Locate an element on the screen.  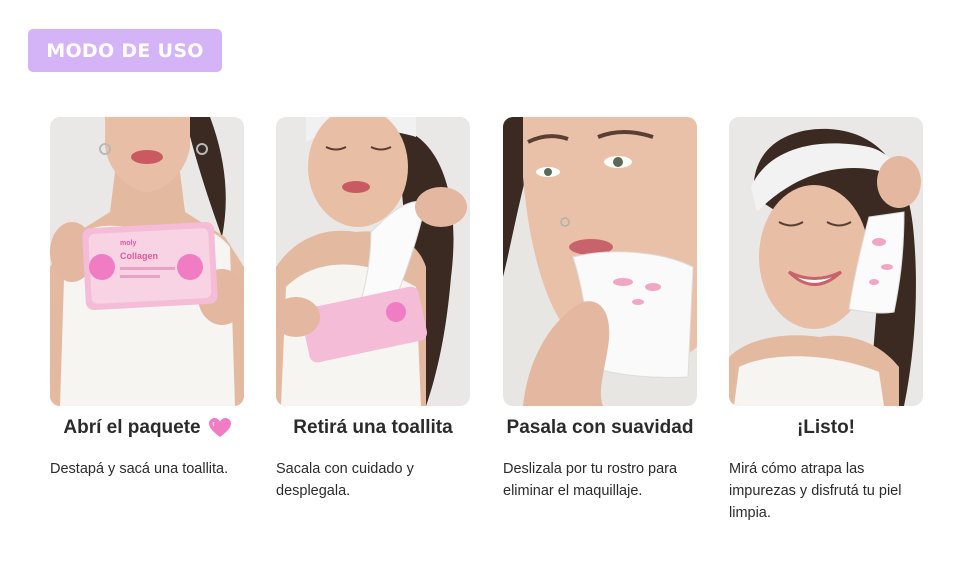
step-4-title-row: ¡Listo! is located at coordinates (826, 428).